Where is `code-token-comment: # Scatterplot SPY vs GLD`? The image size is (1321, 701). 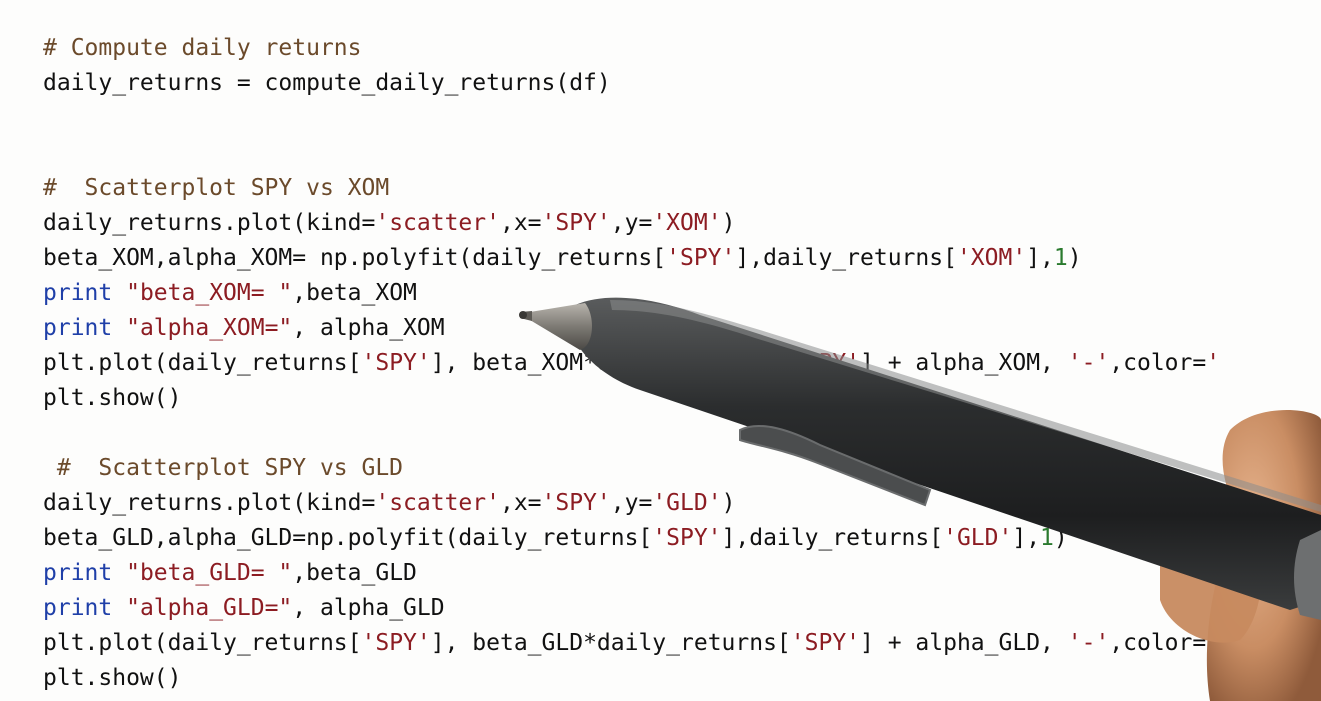 code-token-comment: # Scatterplot SPY vs GLD is located at coordinates (223, 468).